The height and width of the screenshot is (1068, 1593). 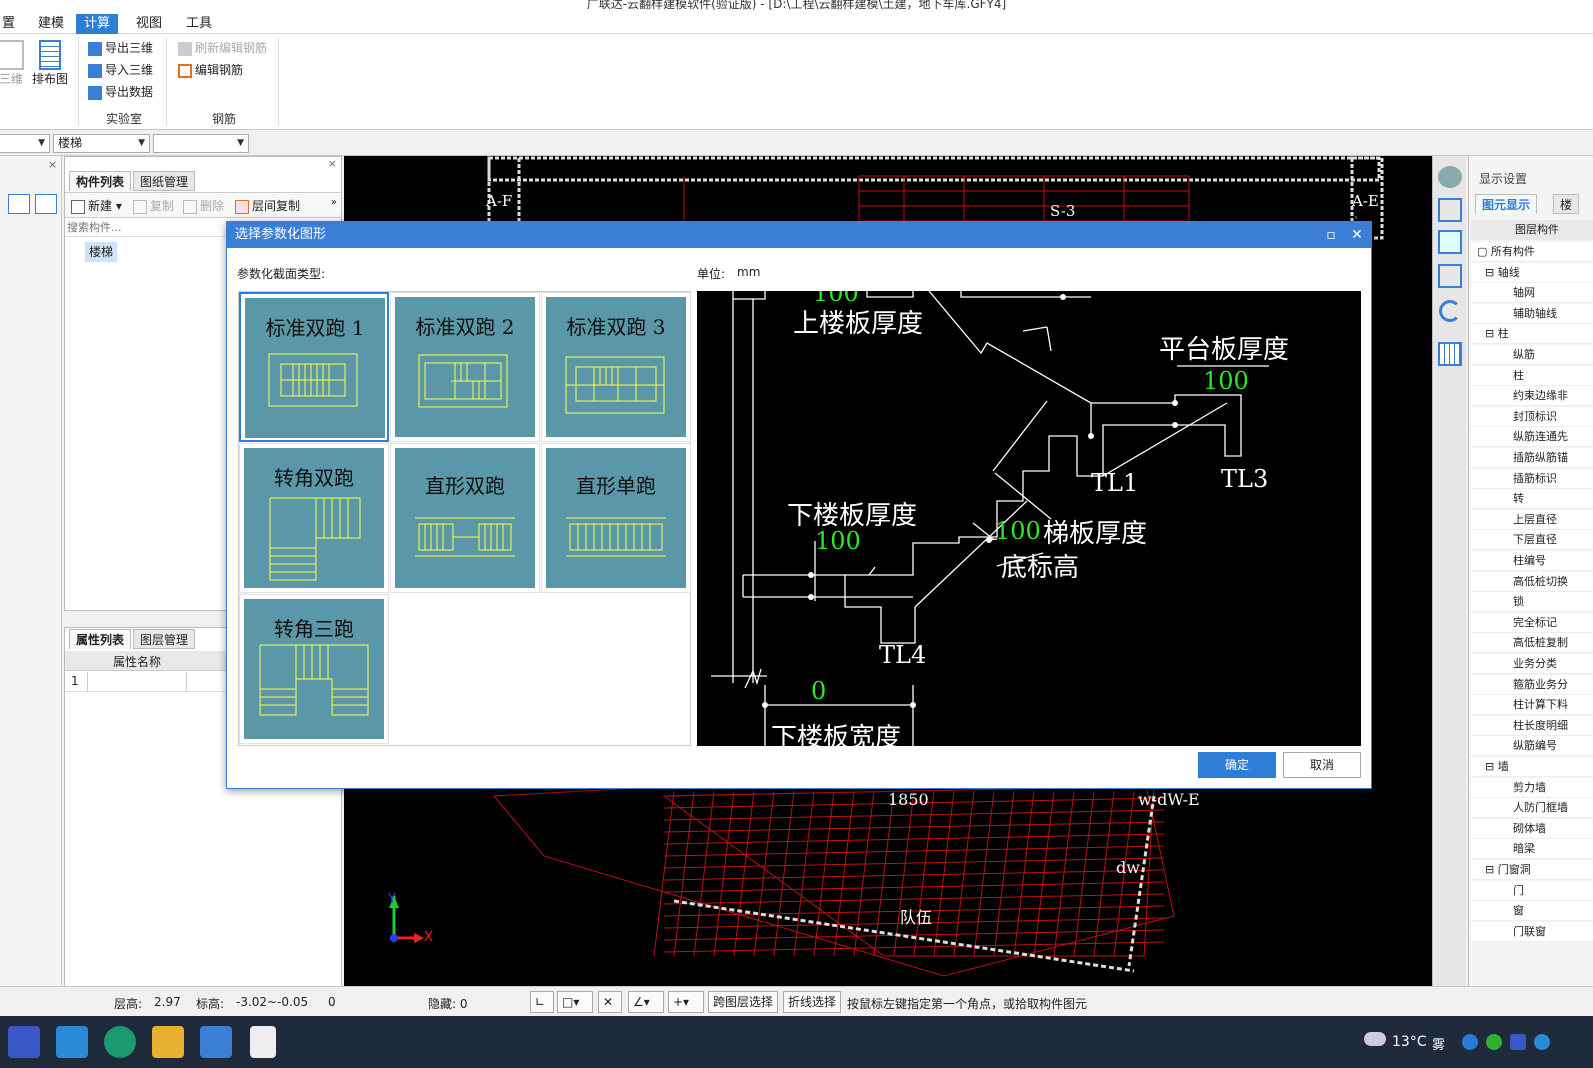 I want to click on layer-tree-item: 纵筋编号, so click(x=1532, y=746).